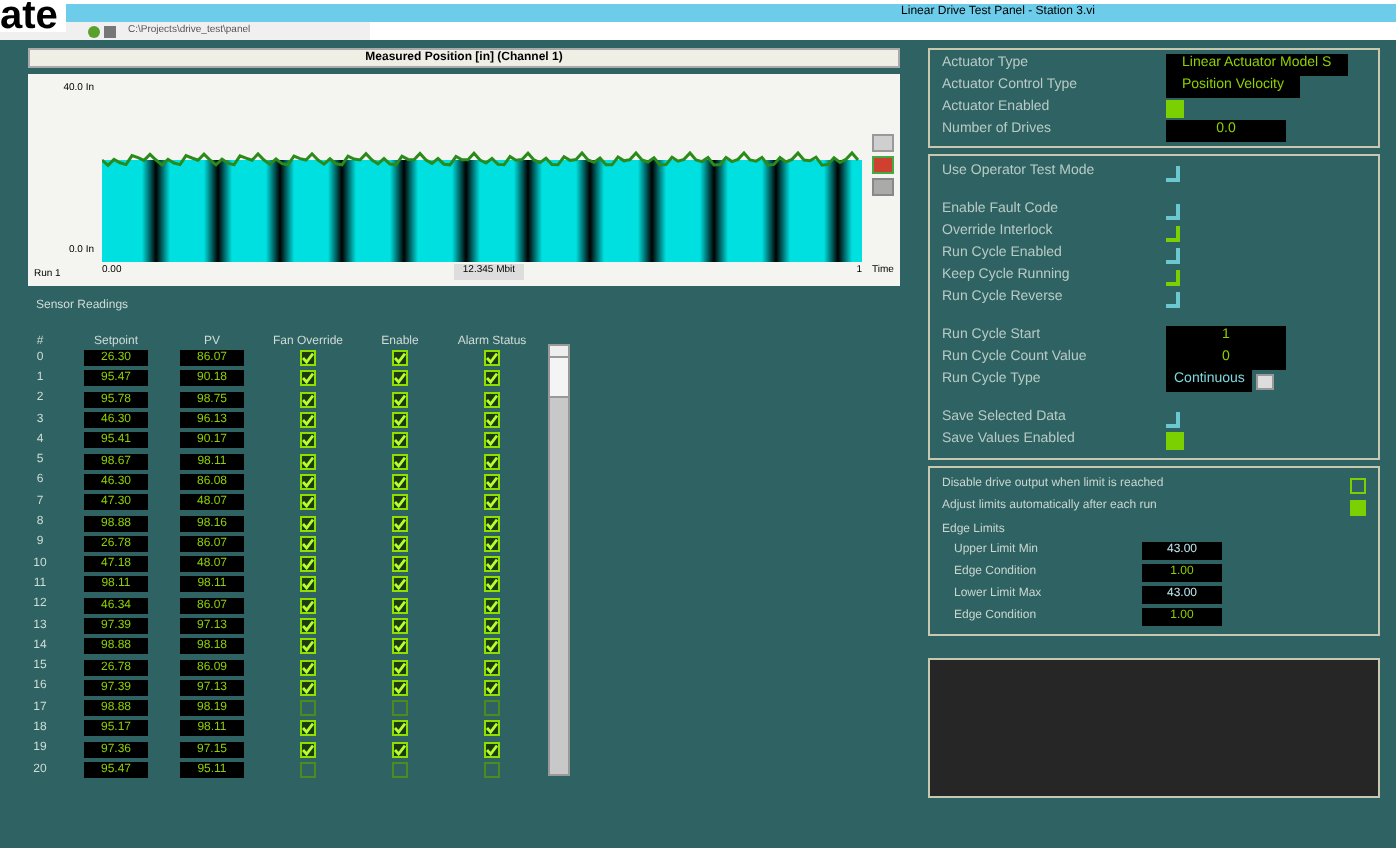 The height and width of the screenshot is (848, 1396). Describe the element at coordinates (33, 16) in the screenshot. I see `overlay-text: ate` at that location.